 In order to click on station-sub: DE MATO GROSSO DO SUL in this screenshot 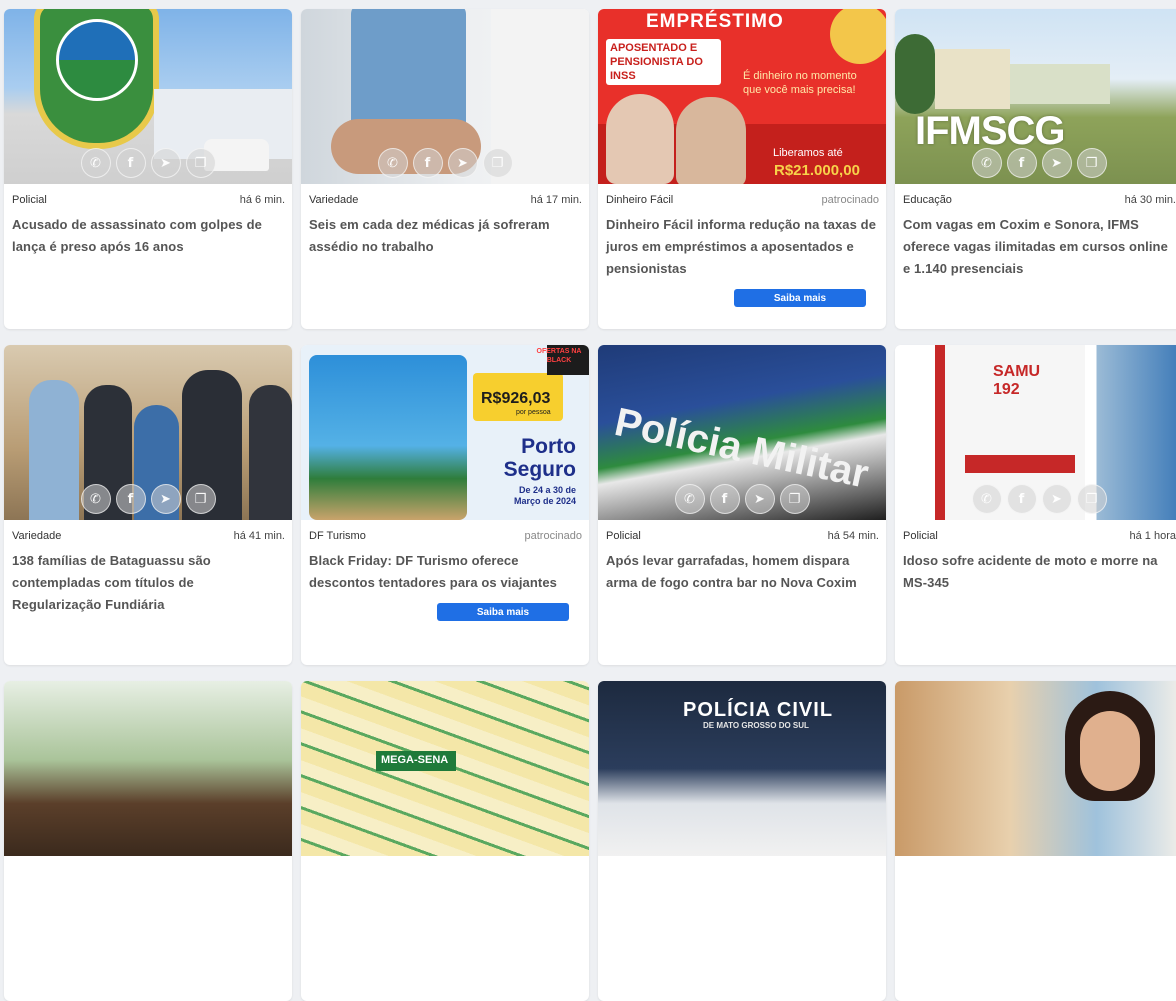, I will do `click(756, 725)`.